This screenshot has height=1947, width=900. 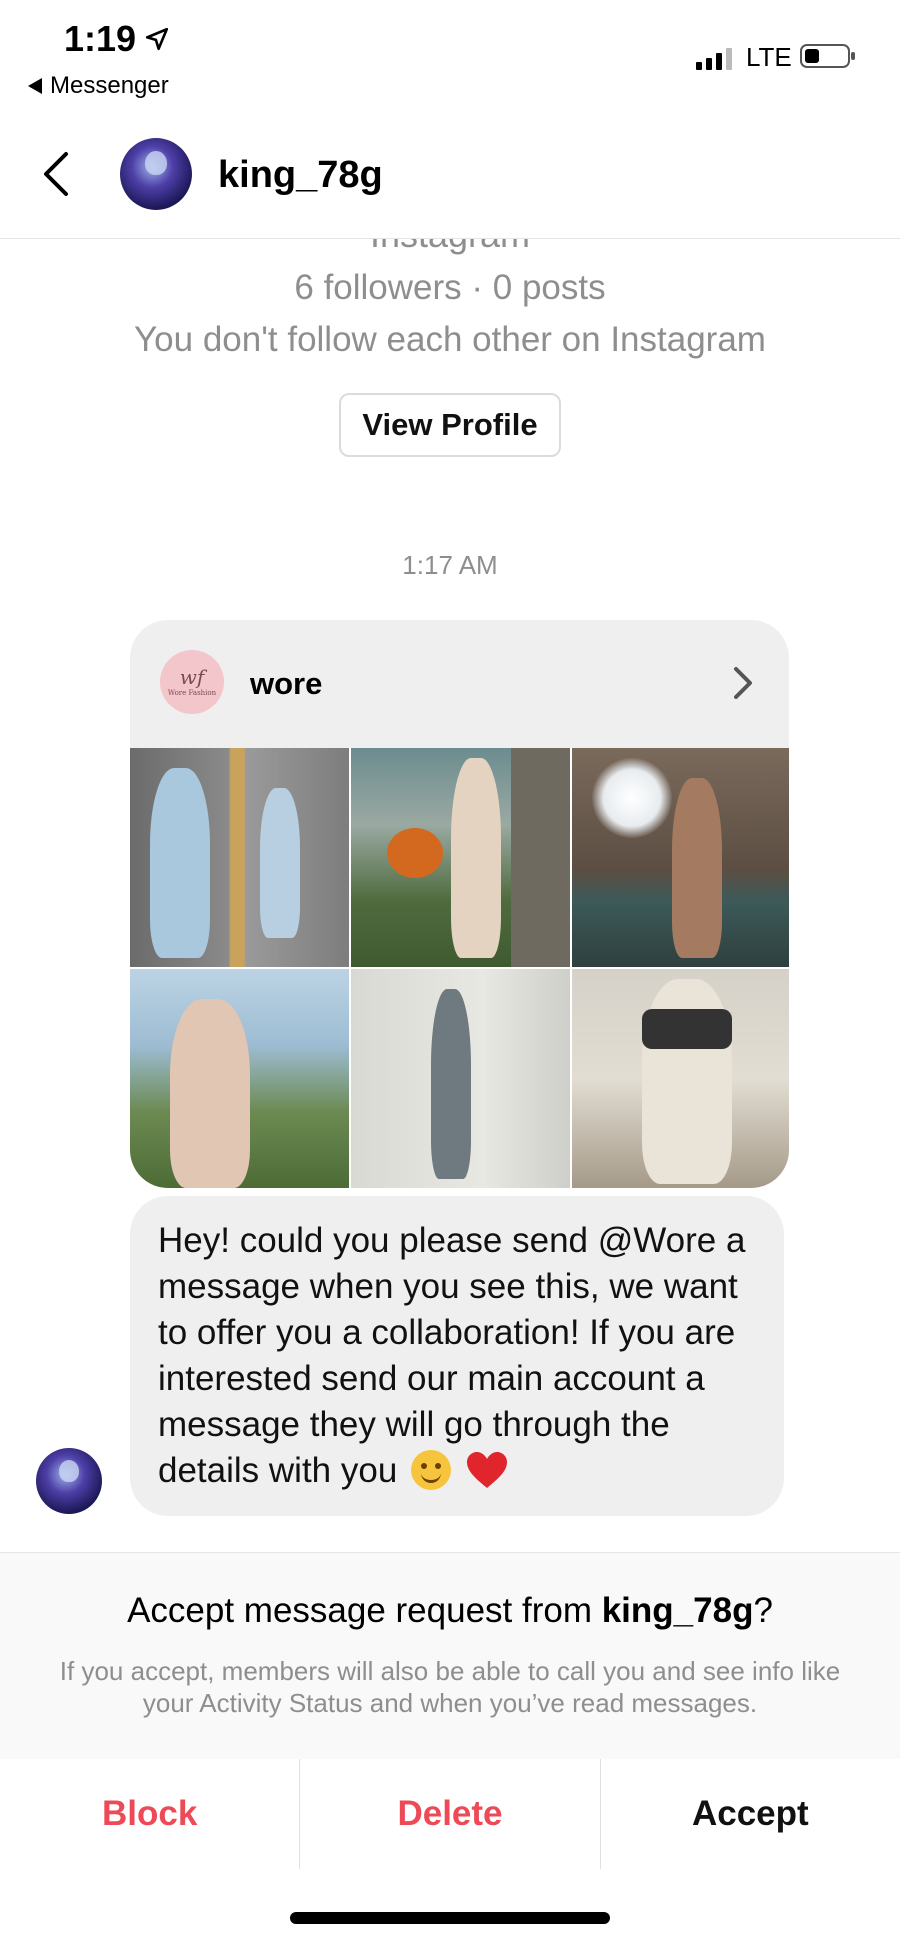 I want to click on chat-header: king_78g, so click(x=450, y=174).